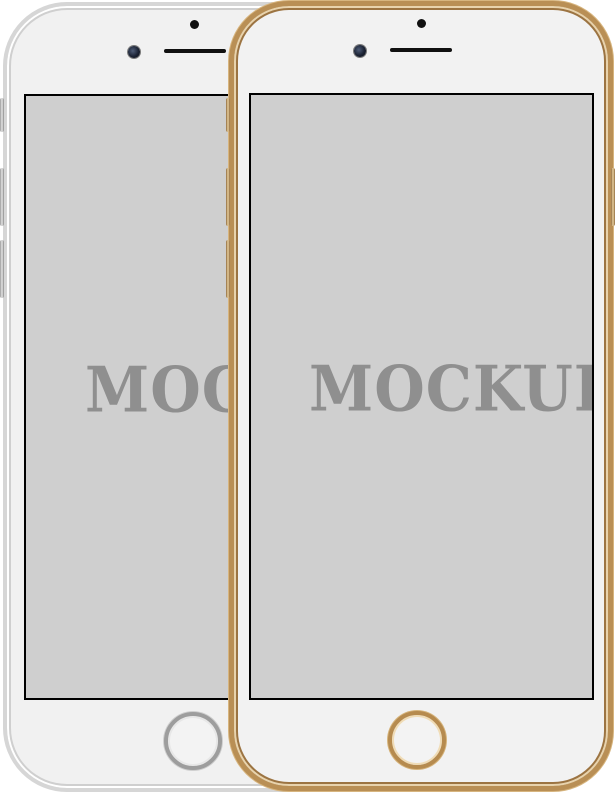 The image size is (616, 793). Describe the element at coordinates (2, 197) in the screenshot. I see `silver-volume-up-button` at that location.